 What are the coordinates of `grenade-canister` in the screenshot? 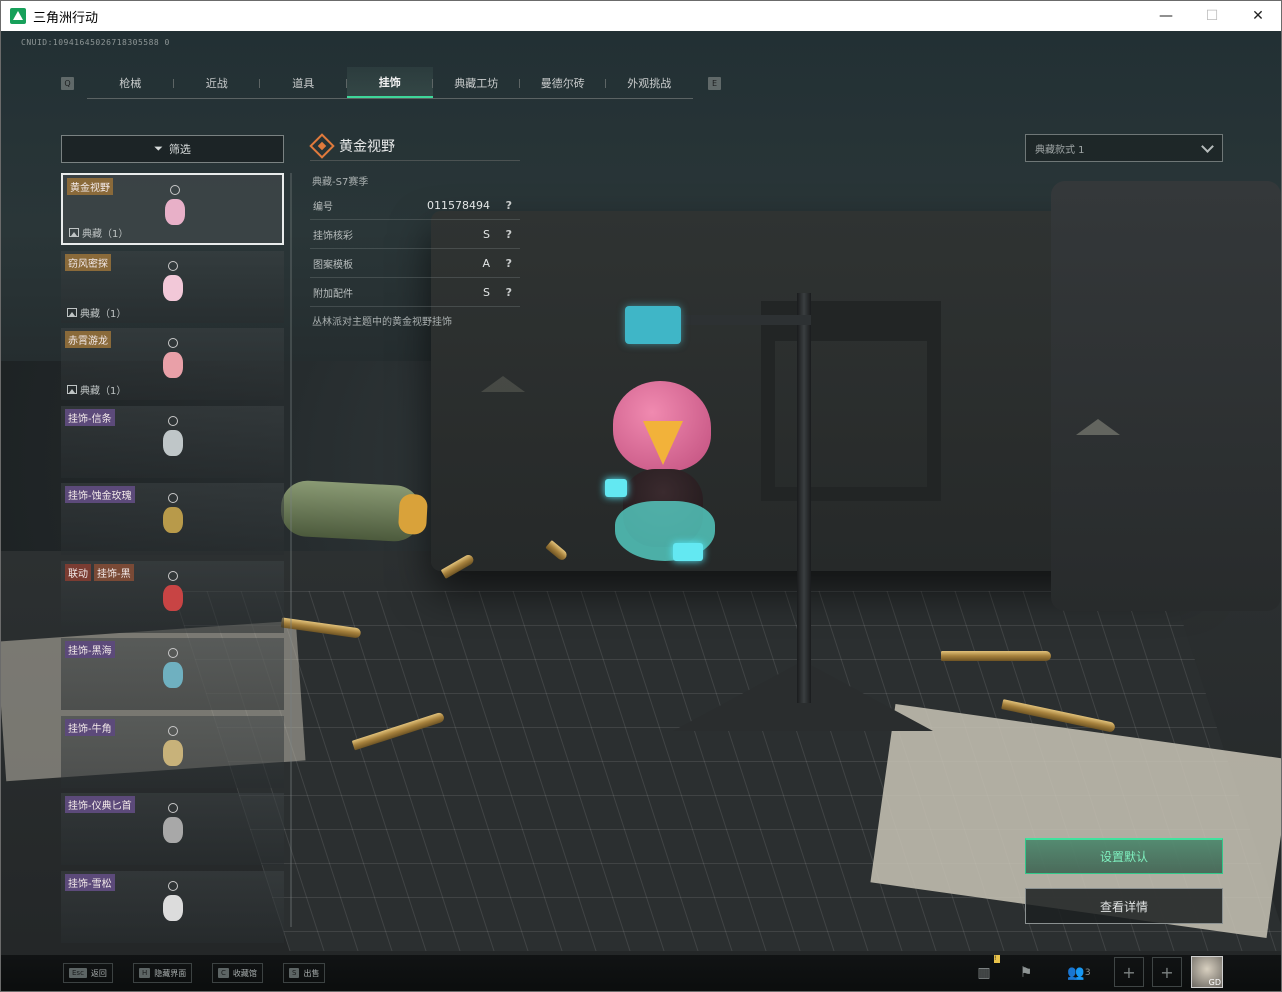 It's located at (351, 511).